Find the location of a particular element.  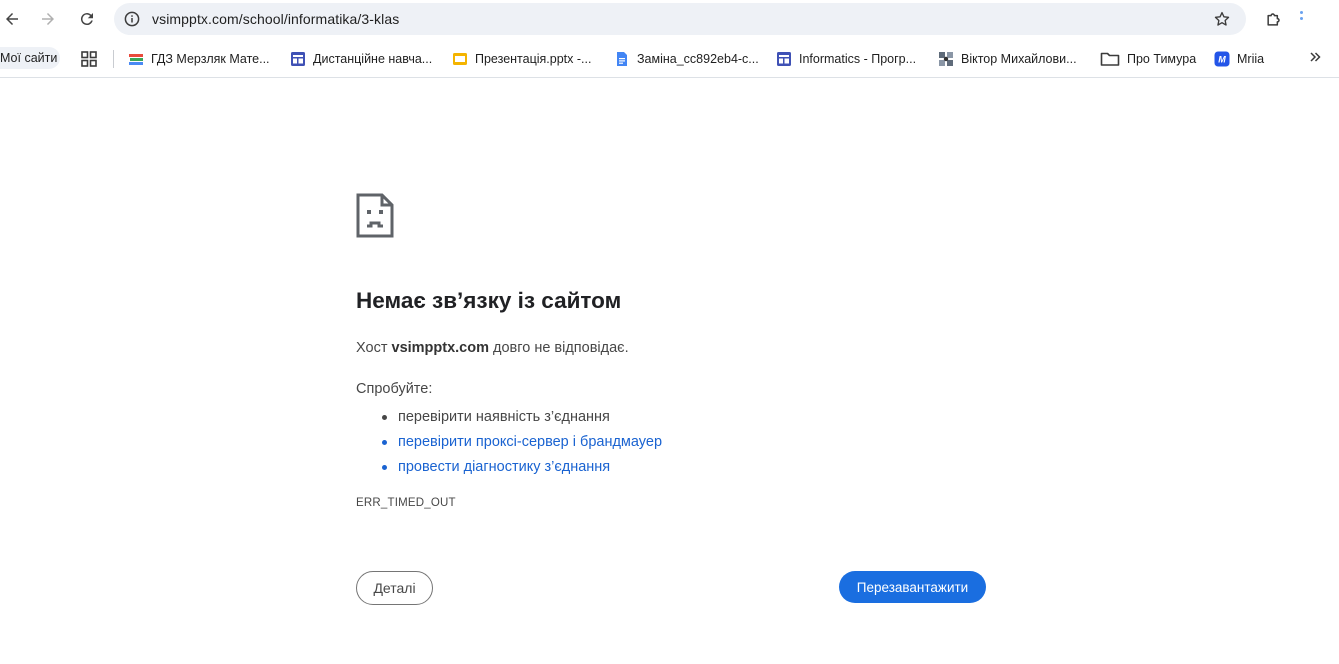

puzzle-icon is located at coordinates (1273, 19).